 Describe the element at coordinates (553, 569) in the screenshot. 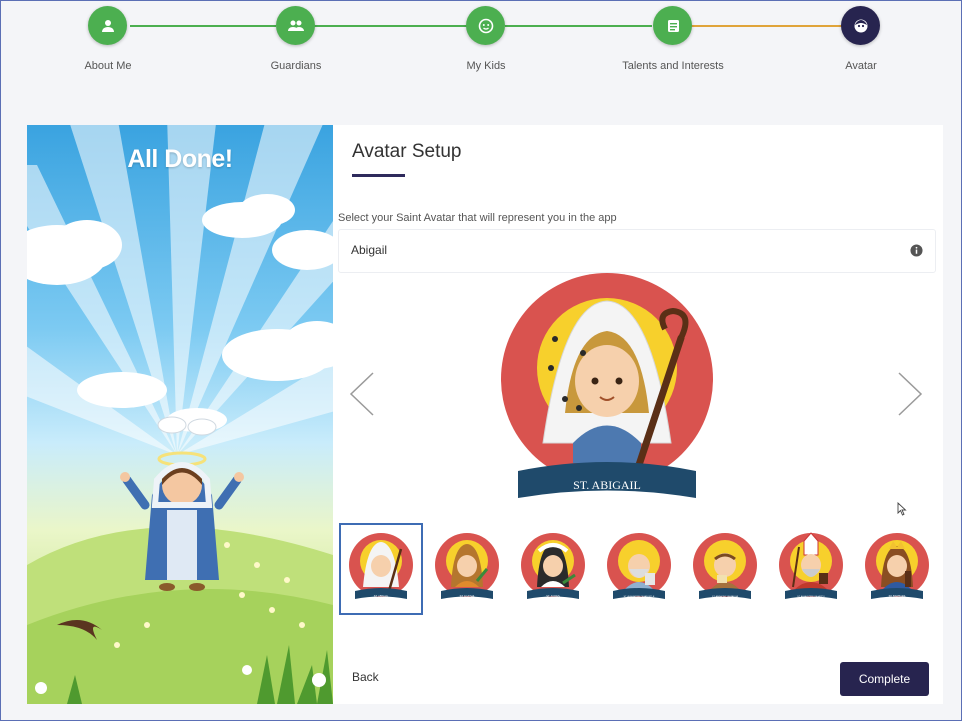

I see `avatar-thumb: ST. AGNES` at that location.